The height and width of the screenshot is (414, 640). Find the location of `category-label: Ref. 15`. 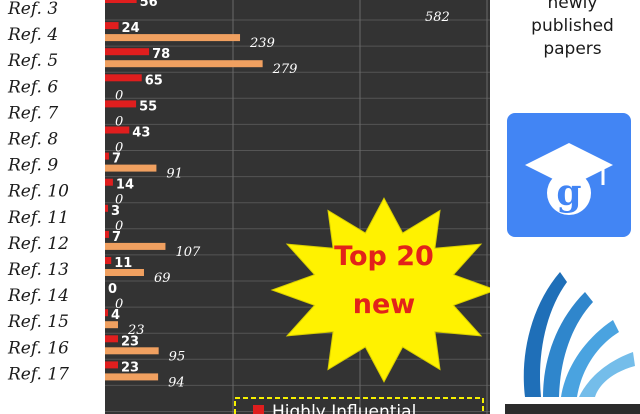

category-label: Ref. 15 is located at coordinates (38, 322).